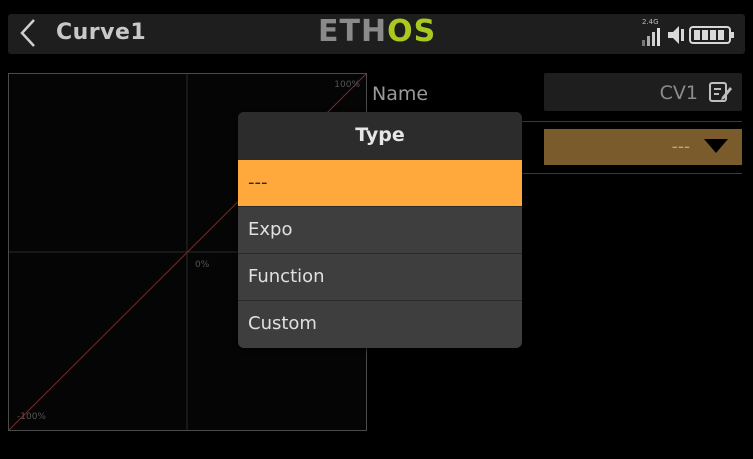  Describe the element at coordinates (650, 22) in the screenshot. I see `radio-band-label: 2.4G` at that location.